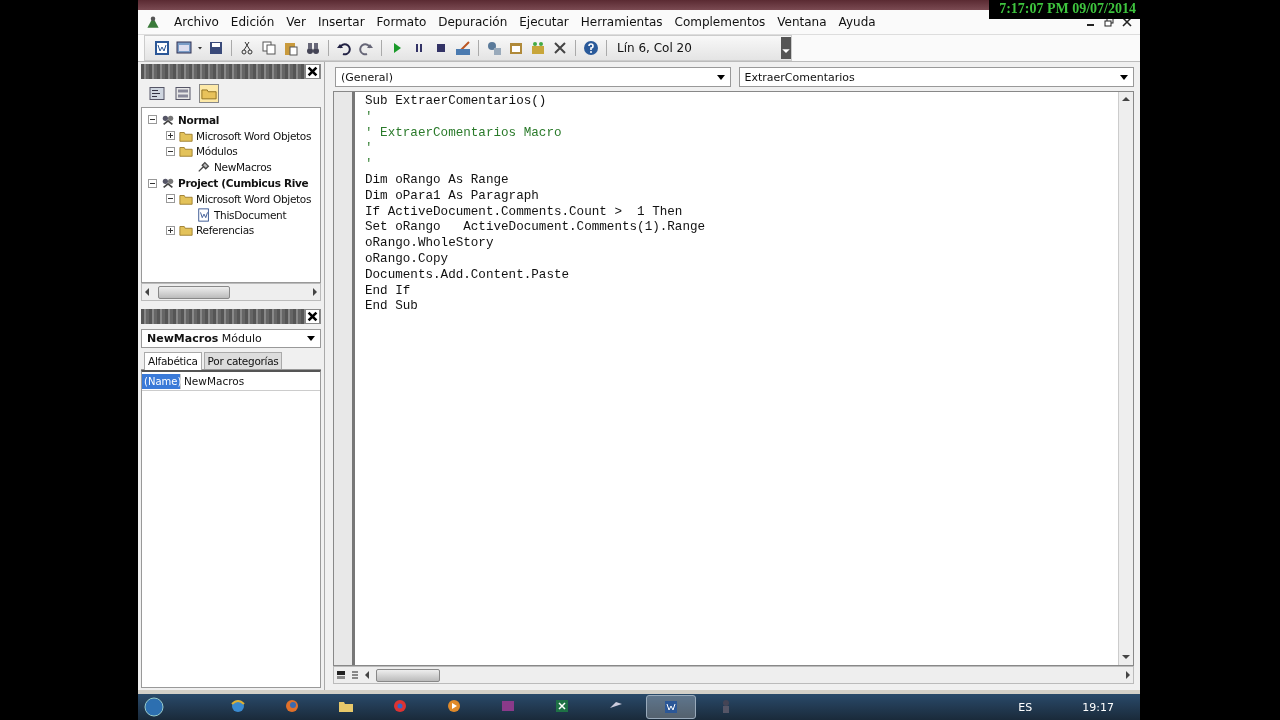 This screenshot has height=720, width=1280. I want to click on menu-item: Depuración, so click(473, 22).